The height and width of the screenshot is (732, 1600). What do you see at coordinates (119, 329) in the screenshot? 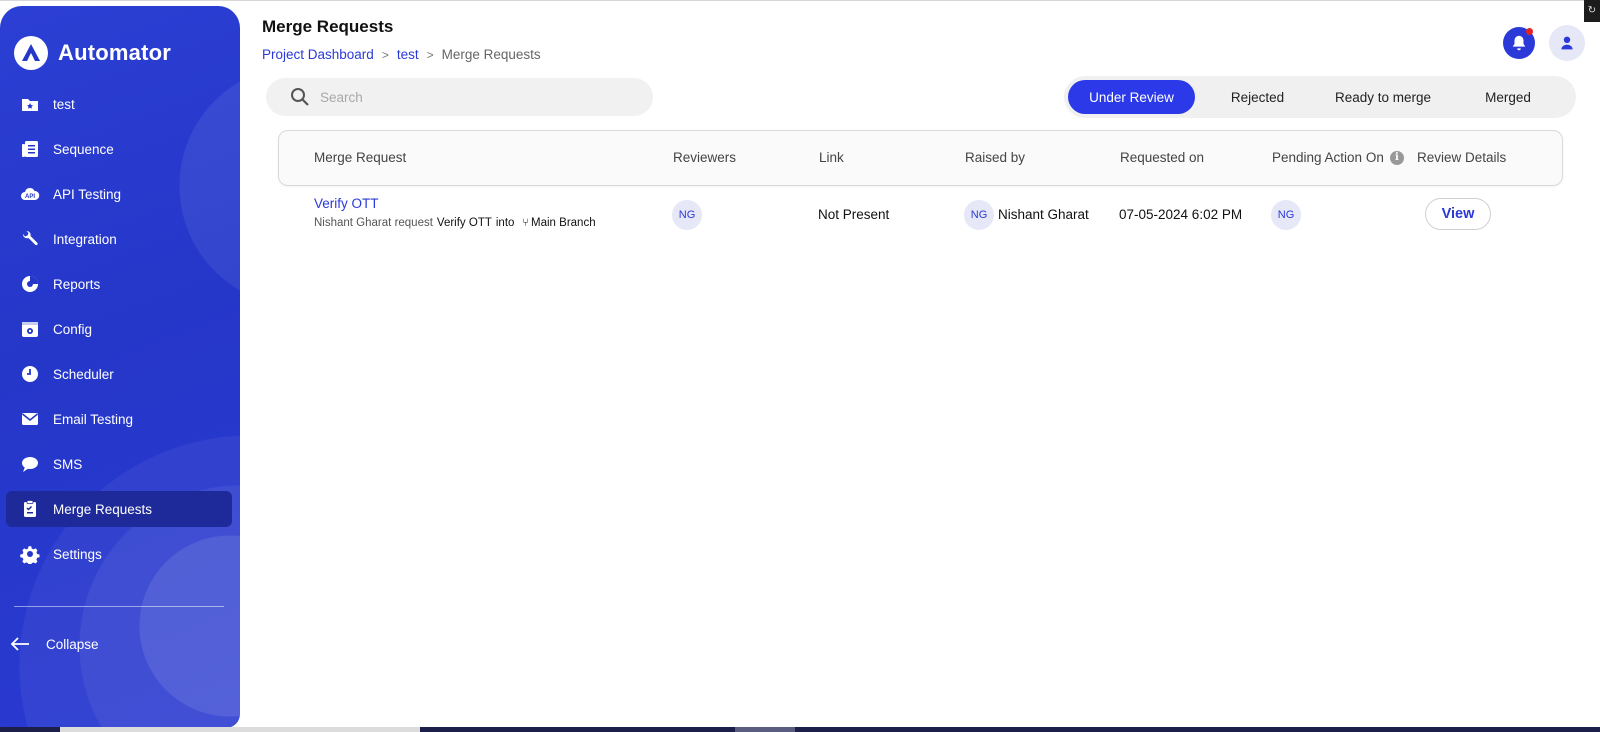
I see `sidebar-item-config: Config` at bounding box center [119, 329].